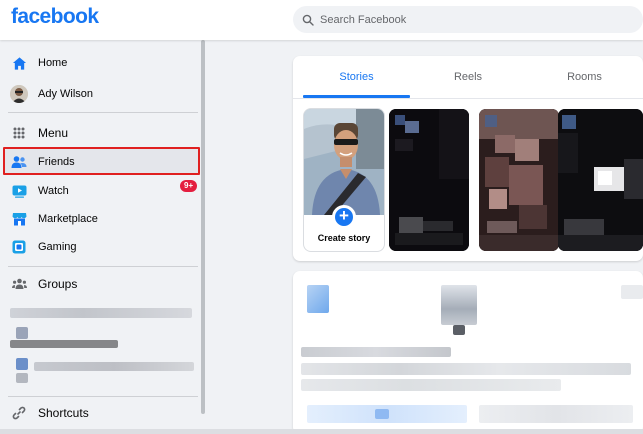 The image size is (643, 434). I want to click on blurred-post-menu, so click(632, 292).